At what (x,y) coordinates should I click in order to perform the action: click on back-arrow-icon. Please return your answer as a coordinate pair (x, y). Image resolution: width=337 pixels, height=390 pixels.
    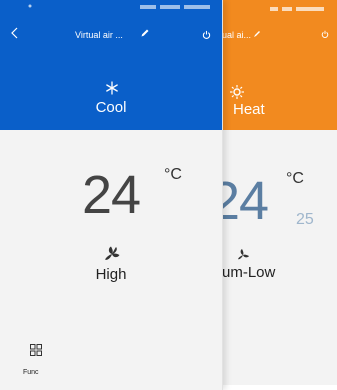
    Looking at the image, I should click on (15, 33).